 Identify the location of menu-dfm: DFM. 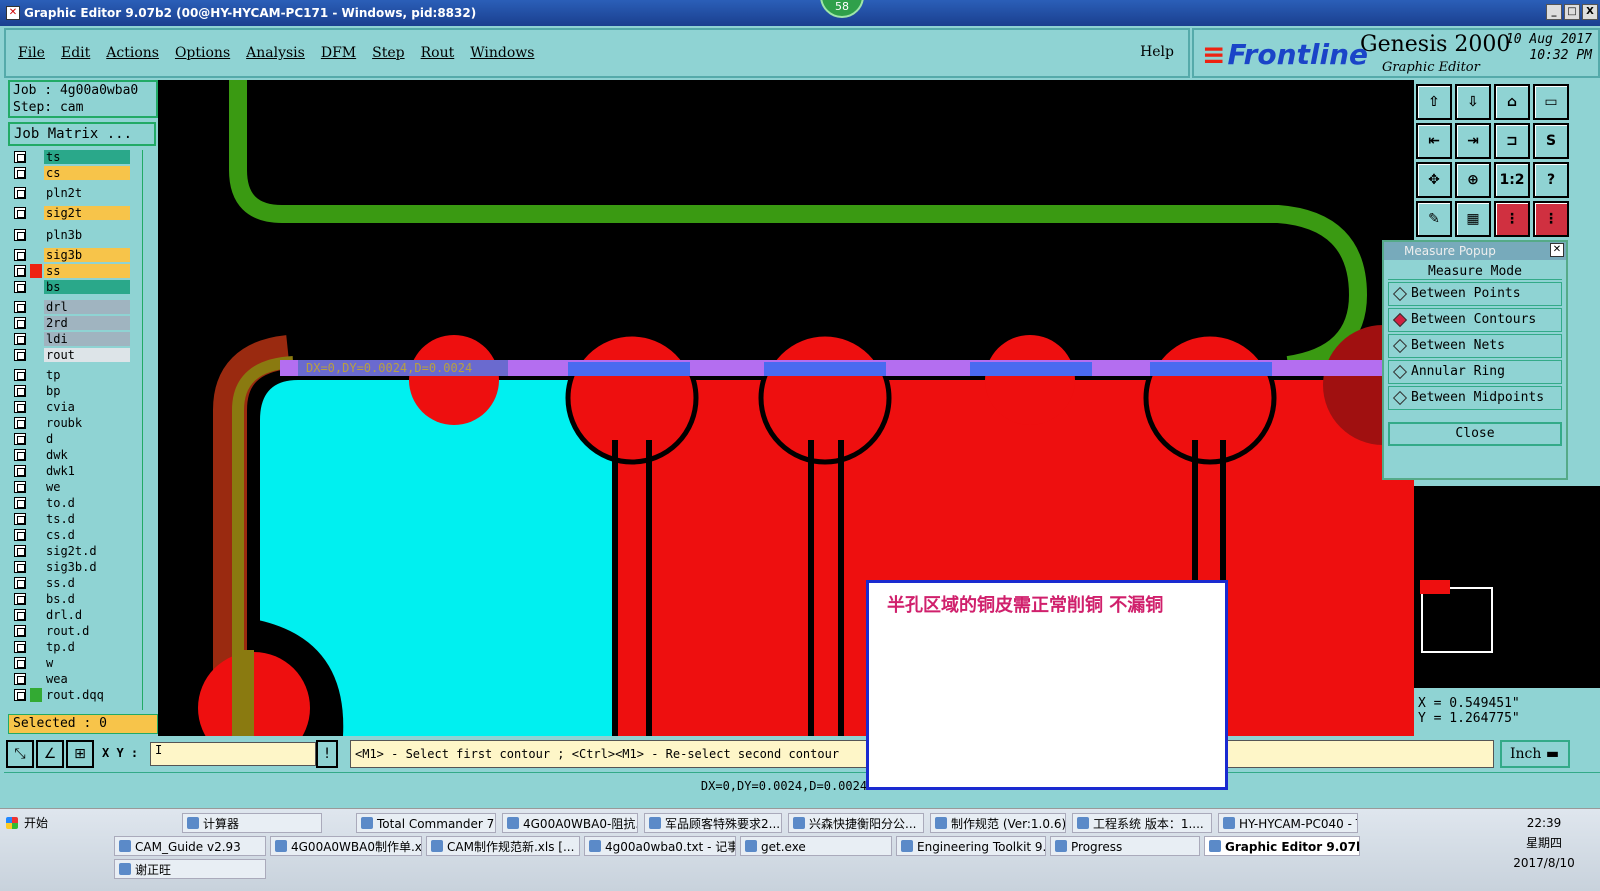
(338, 53).